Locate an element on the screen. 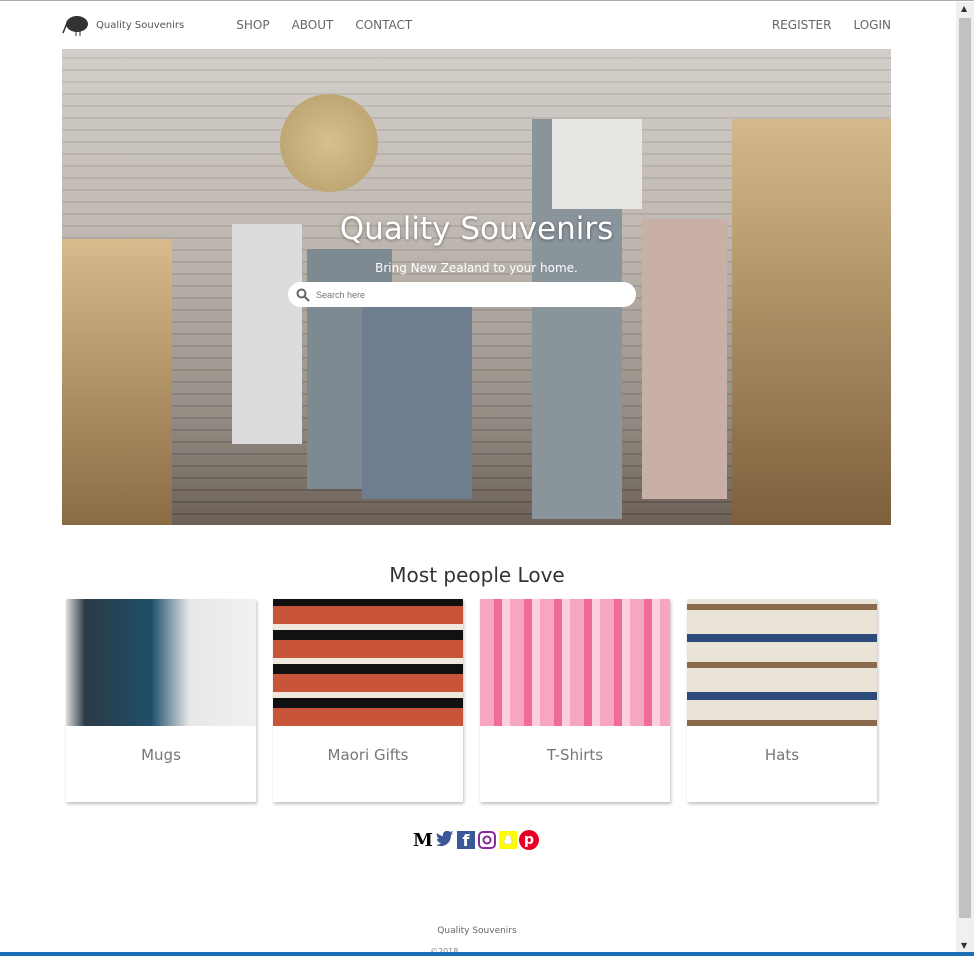  category-card-t-shirts: T-Shirts is located at coordinates (575, 700).